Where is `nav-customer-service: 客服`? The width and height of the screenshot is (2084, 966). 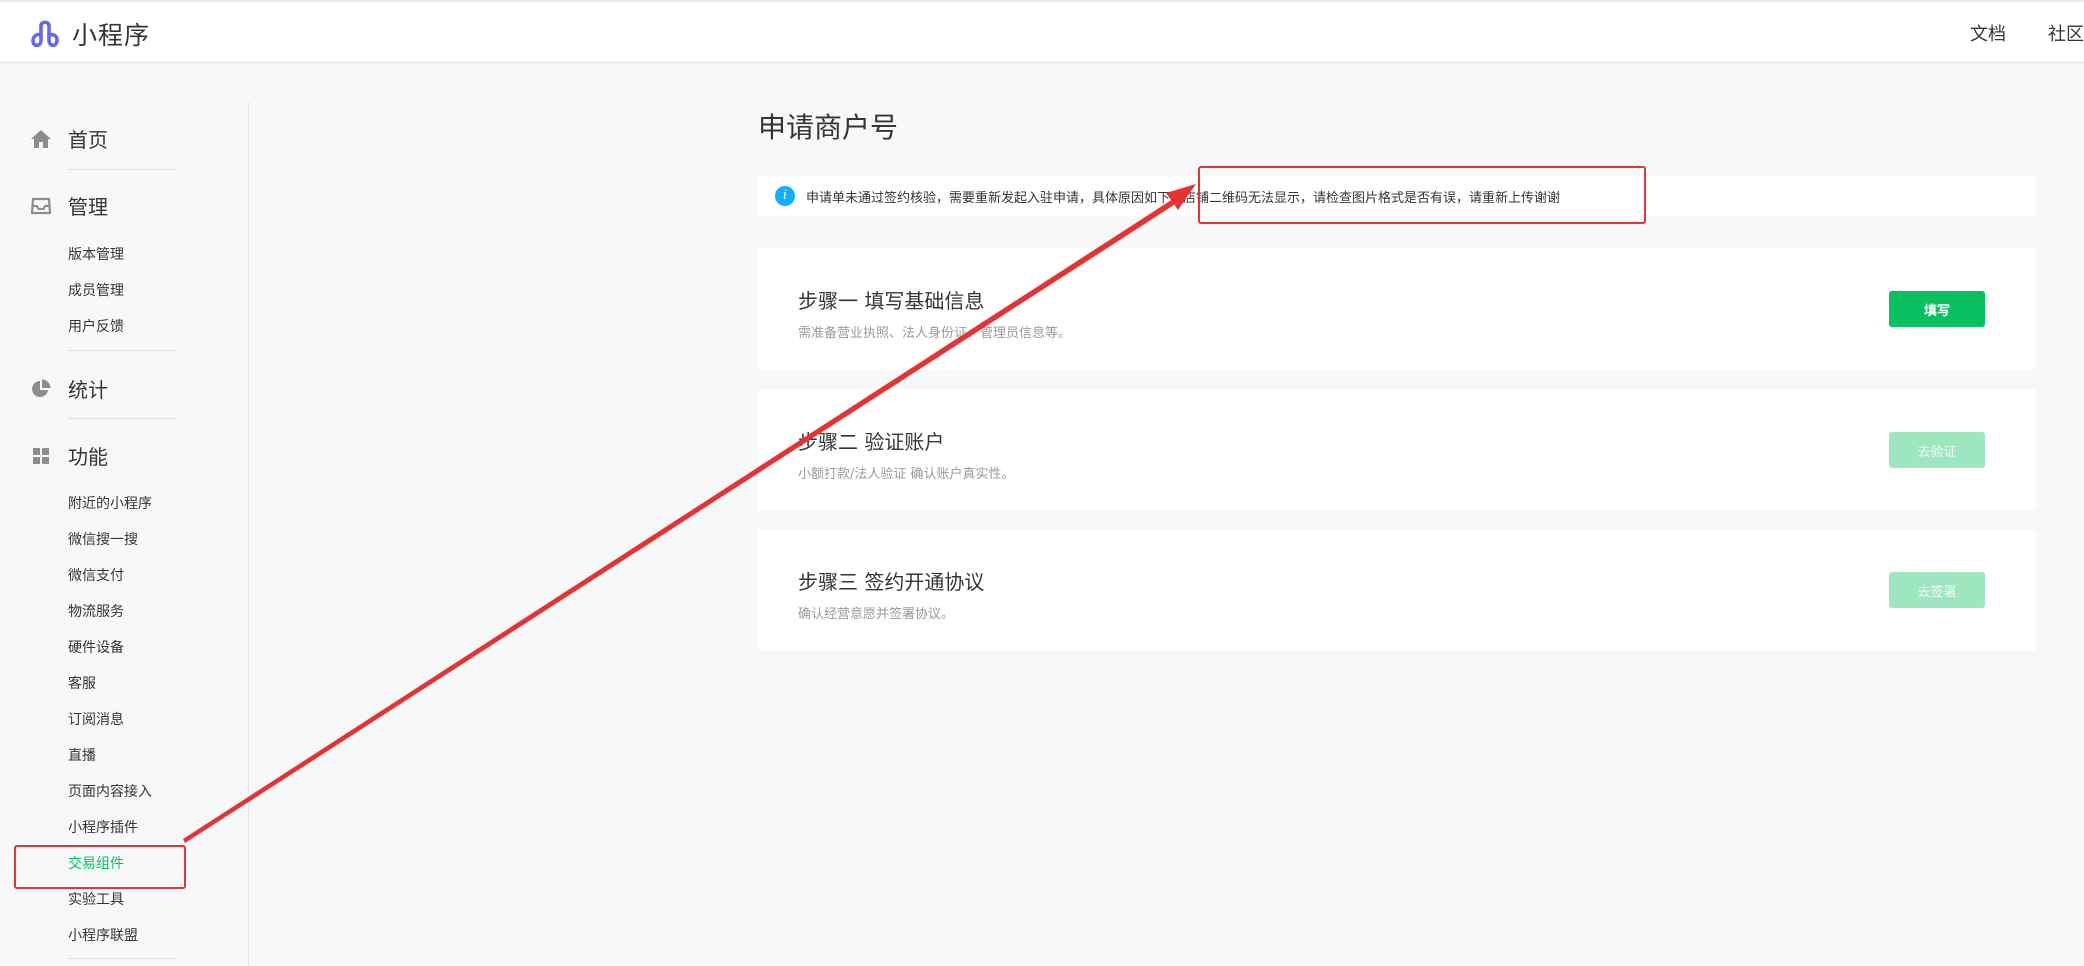 nav-customer-service: 客服 is located at coordinates (82, 683).